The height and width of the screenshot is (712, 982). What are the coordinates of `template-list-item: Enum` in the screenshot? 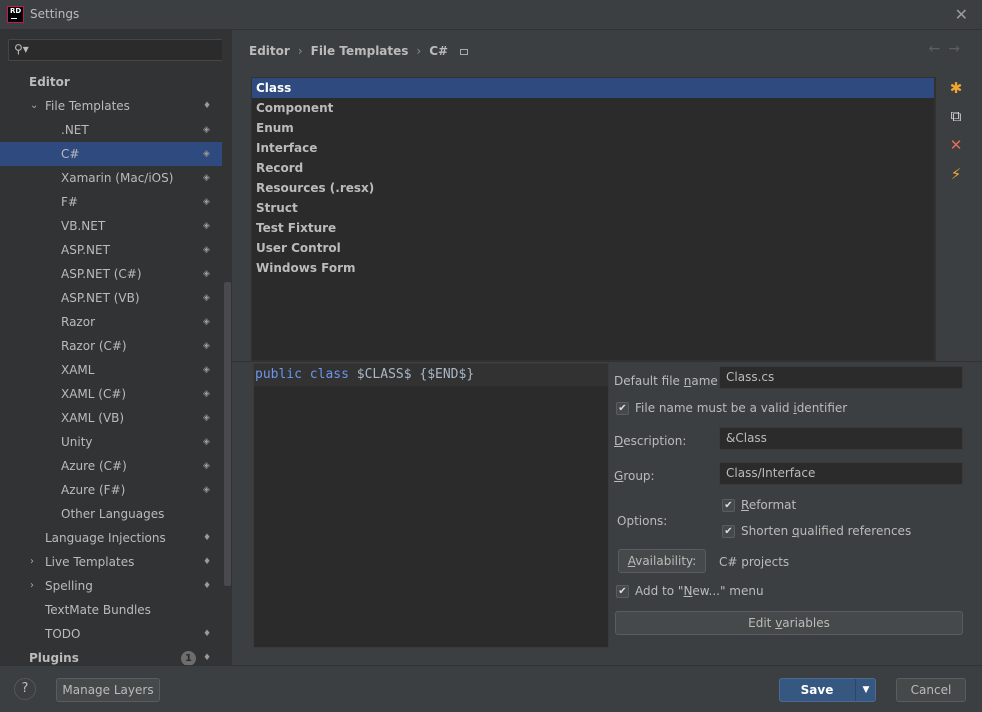 It's located at (593, 128).